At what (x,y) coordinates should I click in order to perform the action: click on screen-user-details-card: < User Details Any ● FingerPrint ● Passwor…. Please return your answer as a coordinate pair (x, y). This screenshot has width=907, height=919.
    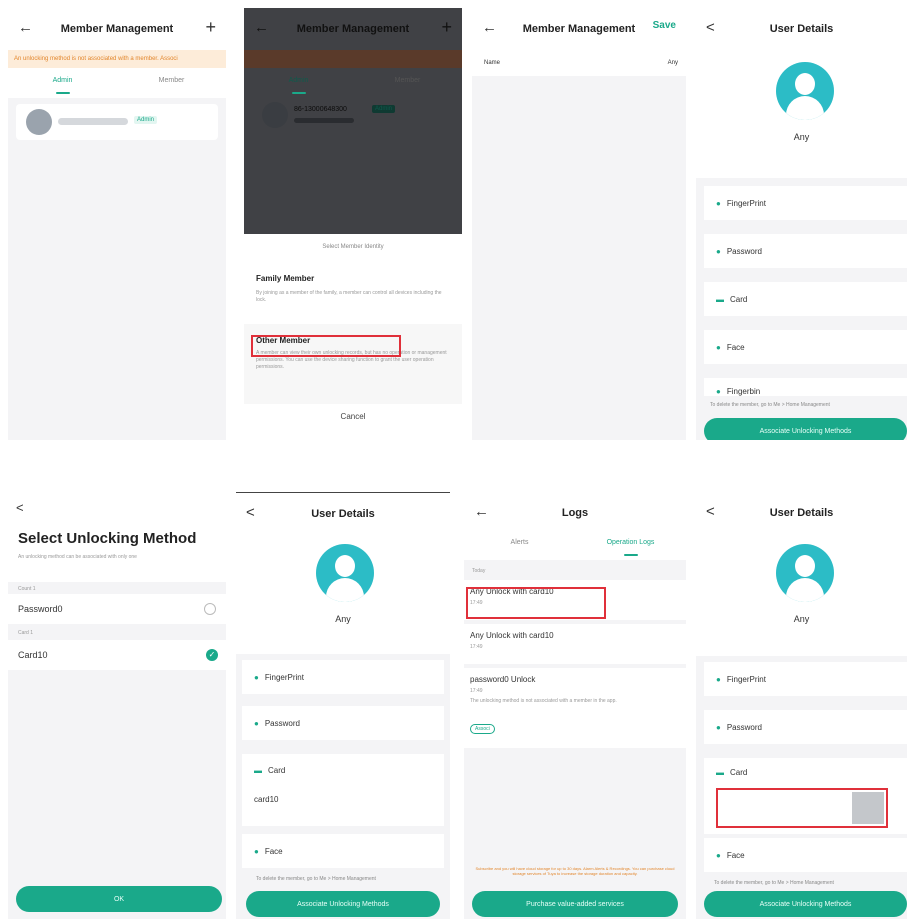
    Looking at the image, I should click on (343, 705).